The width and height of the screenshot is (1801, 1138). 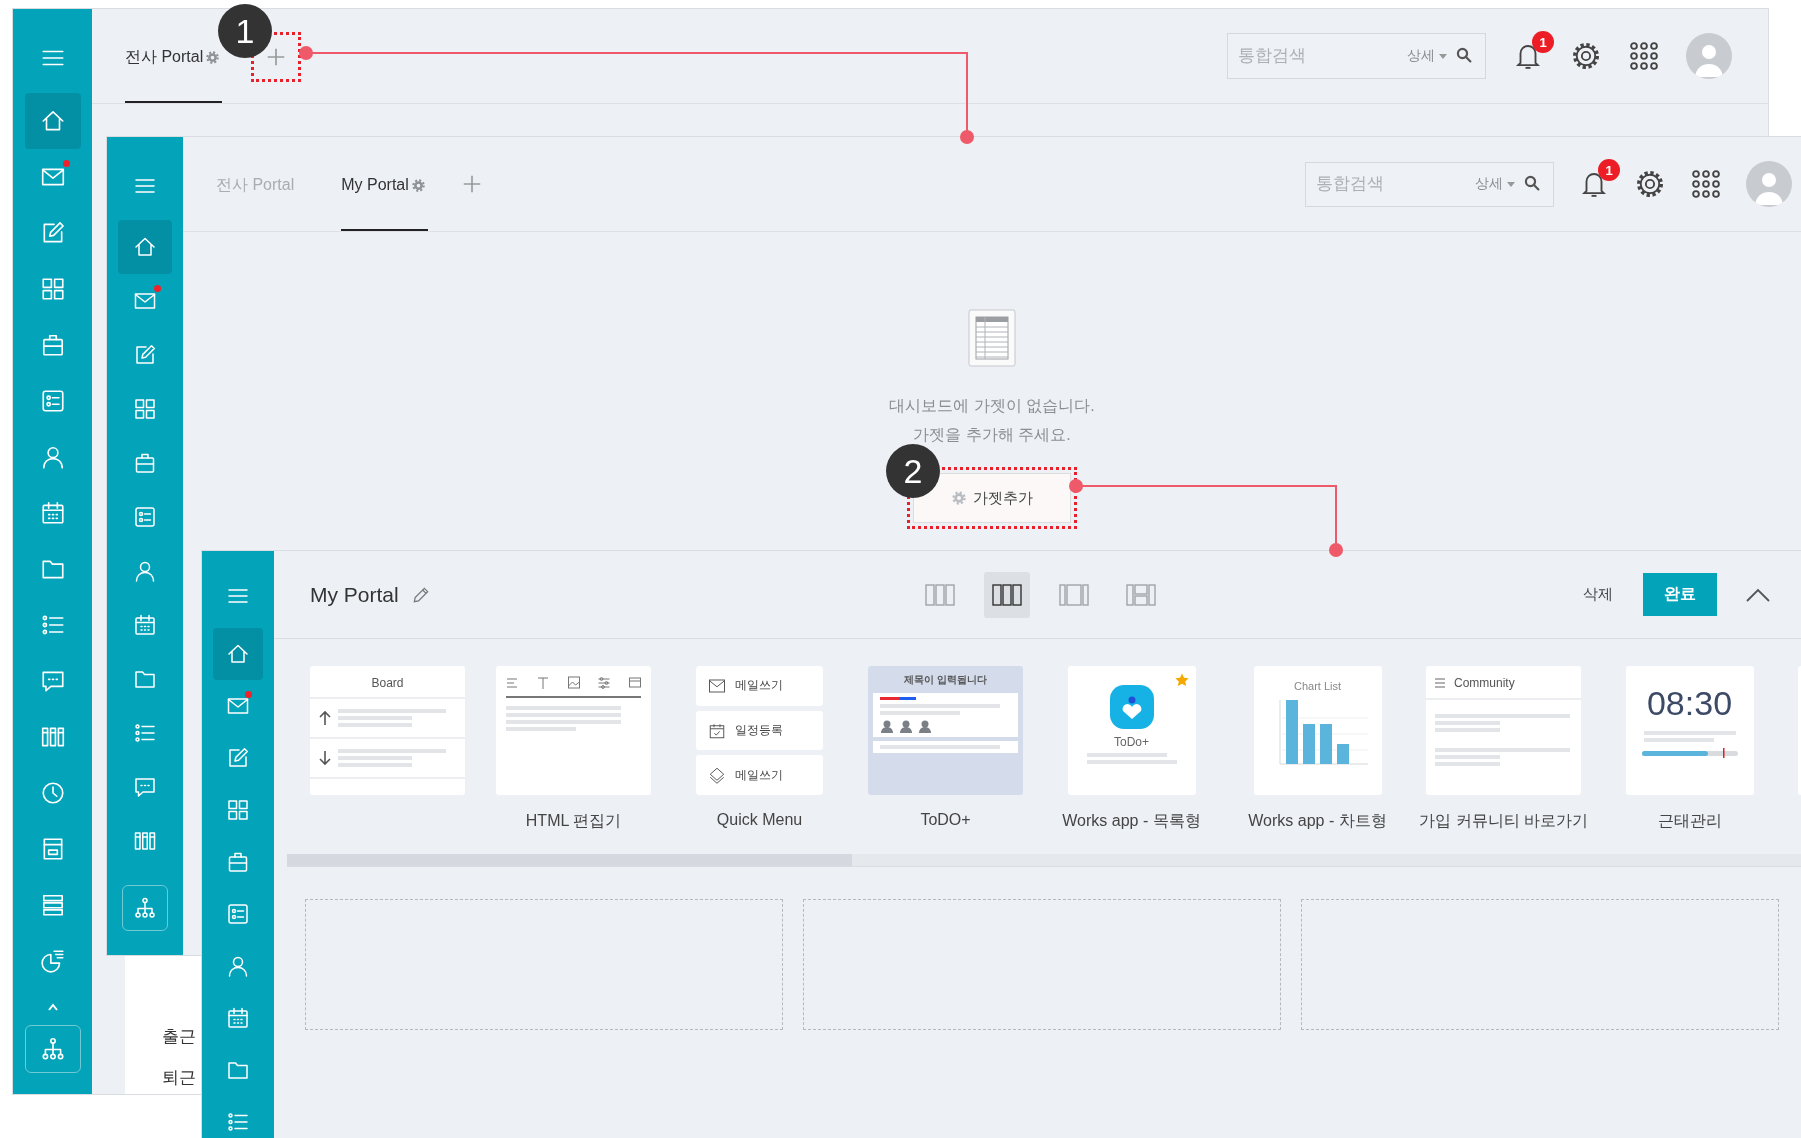 What do you see at coordinates (1317, 730) in the screenshot?
I see `gadget-preview: Chart List` at bounding box center [1317, 730].